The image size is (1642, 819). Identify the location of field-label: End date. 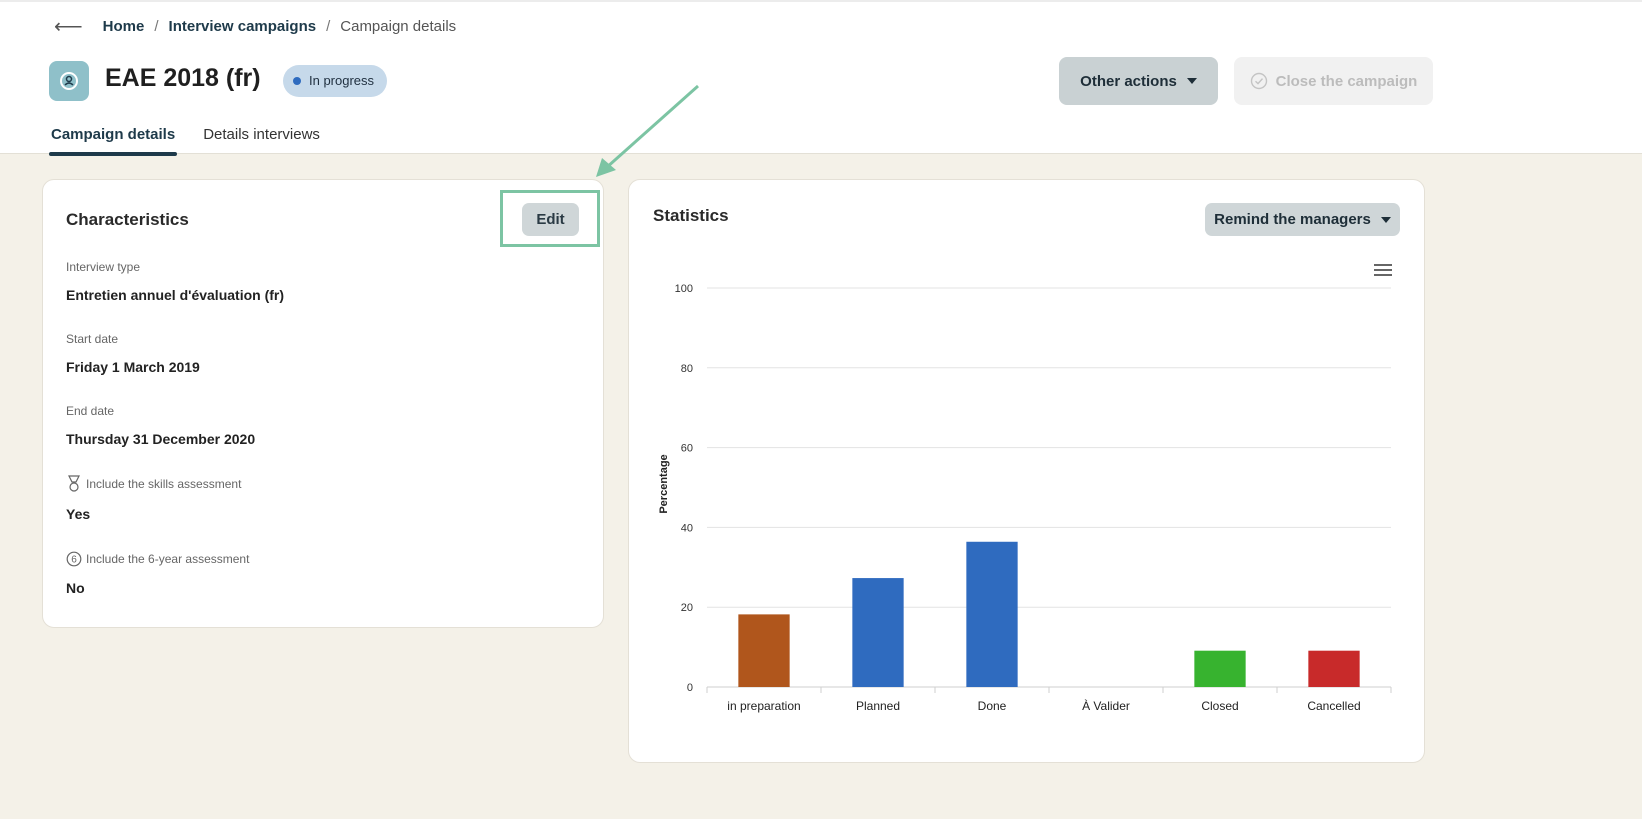
(90, 411).